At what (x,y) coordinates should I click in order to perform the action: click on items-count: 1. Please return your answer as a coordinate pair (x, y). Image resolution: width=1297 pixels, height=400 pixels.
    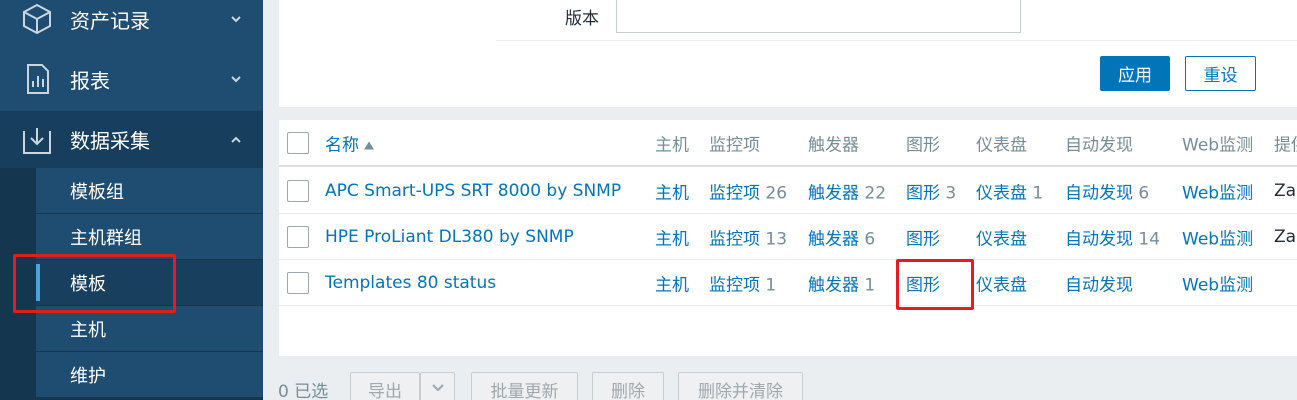
    Looking at the image, I should click on (771, 285).